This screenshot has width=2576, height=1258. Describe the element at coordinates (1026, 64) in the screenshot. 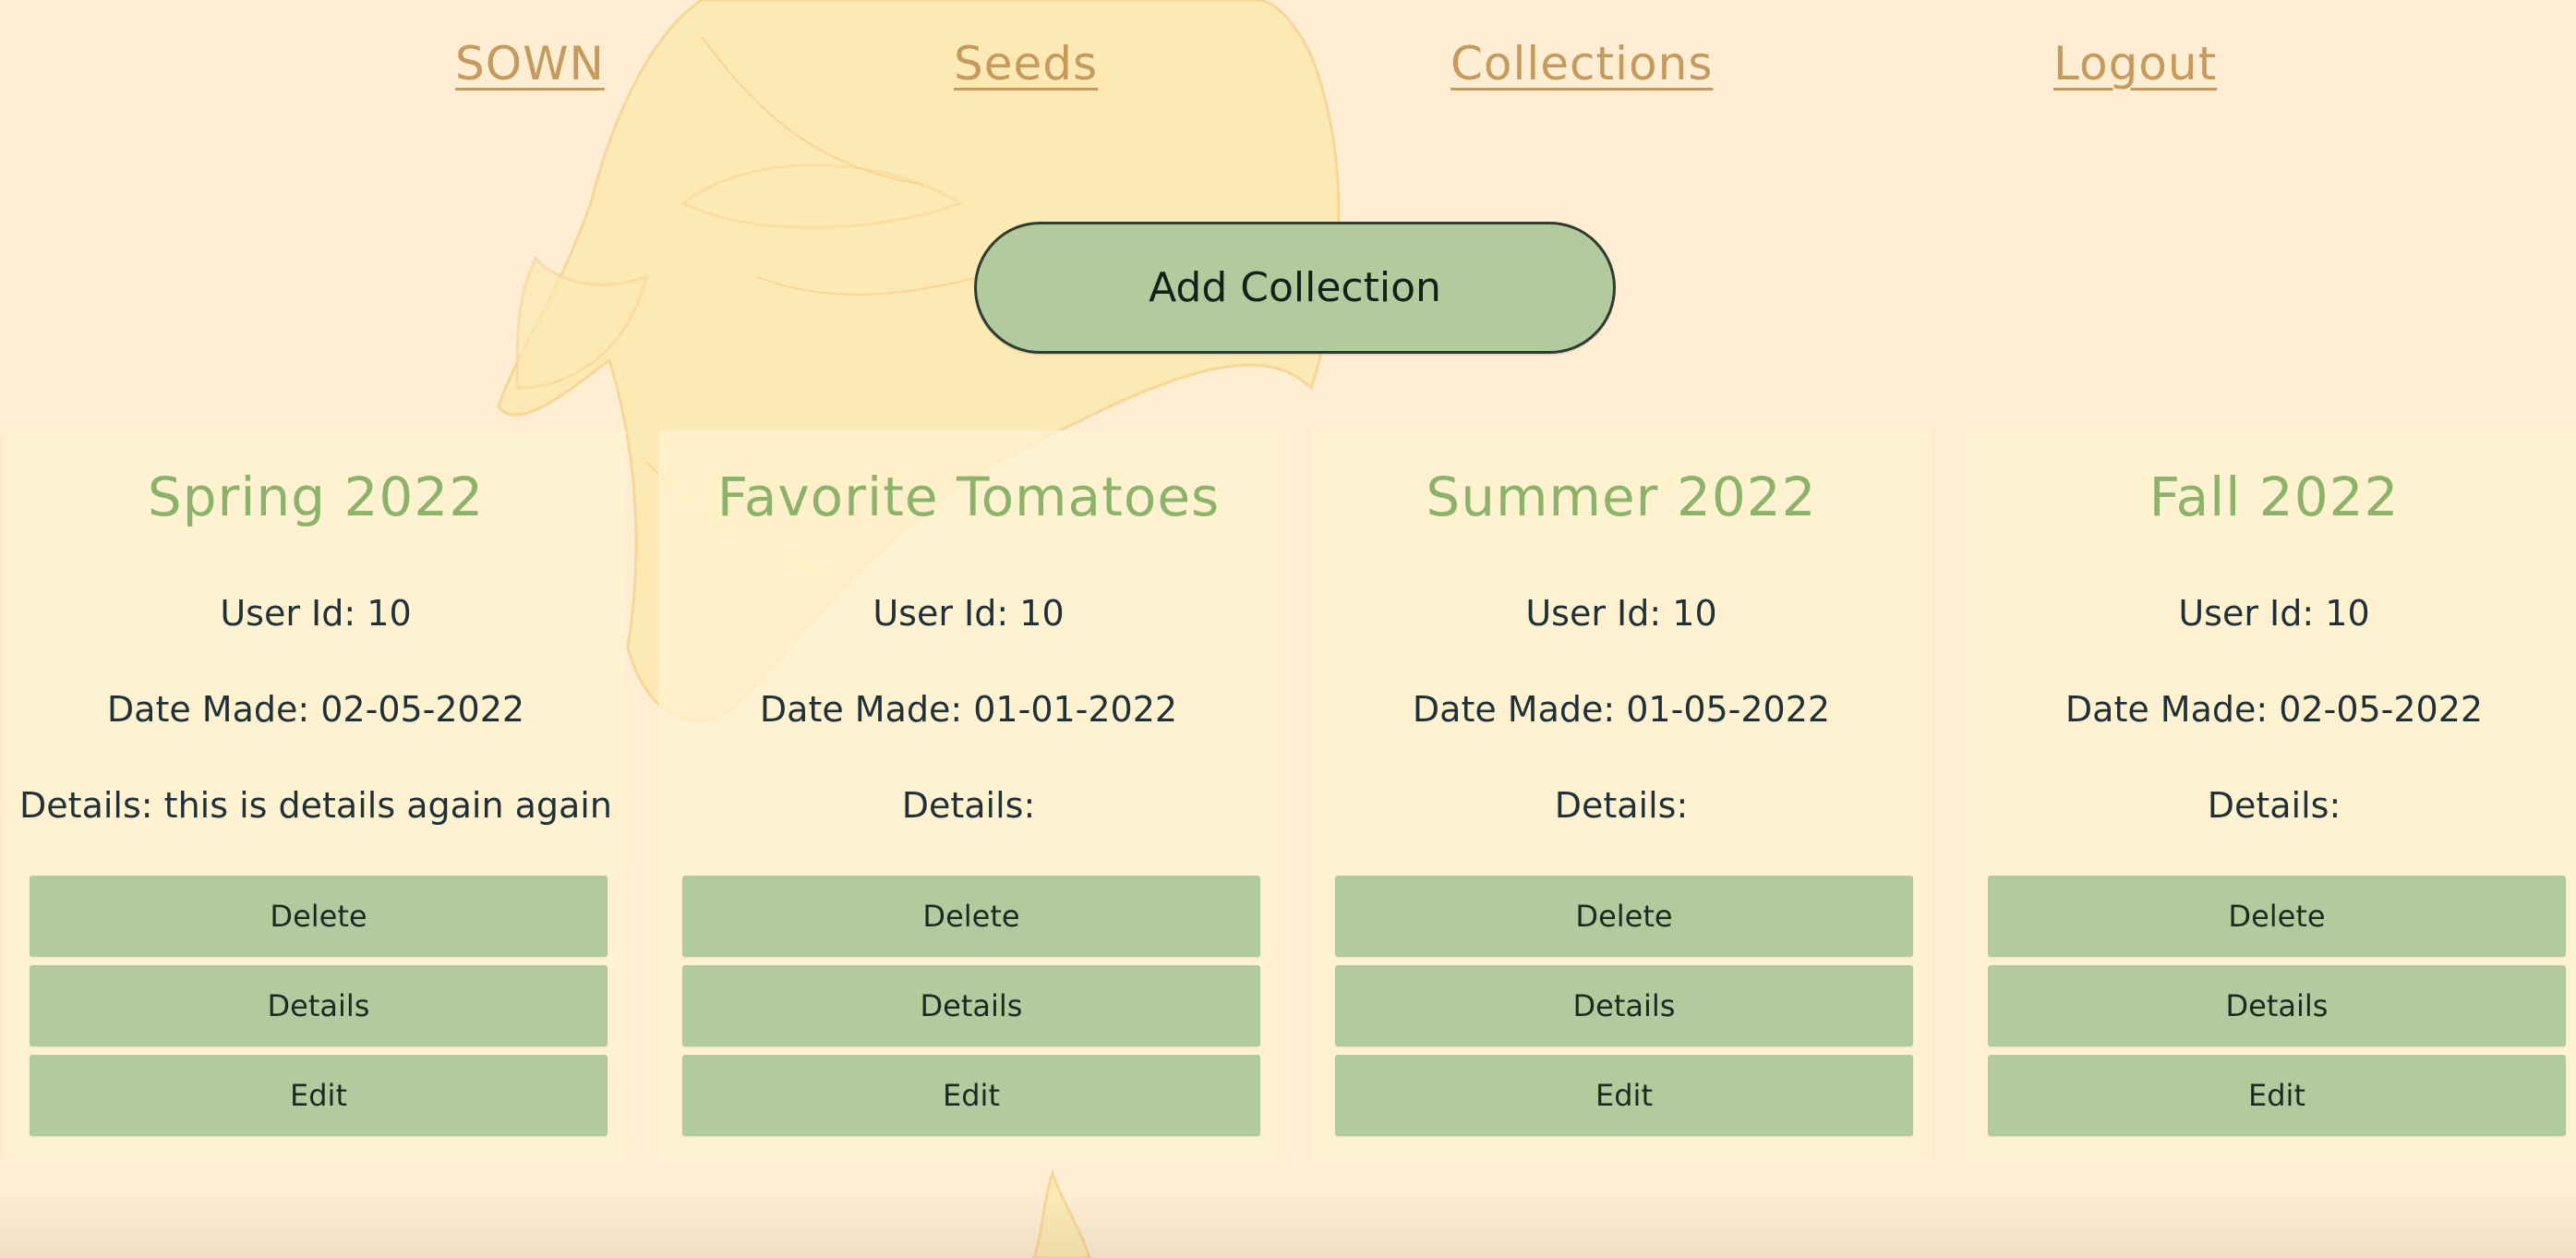

I see `nav-seeds-link: Seeds` at that location.